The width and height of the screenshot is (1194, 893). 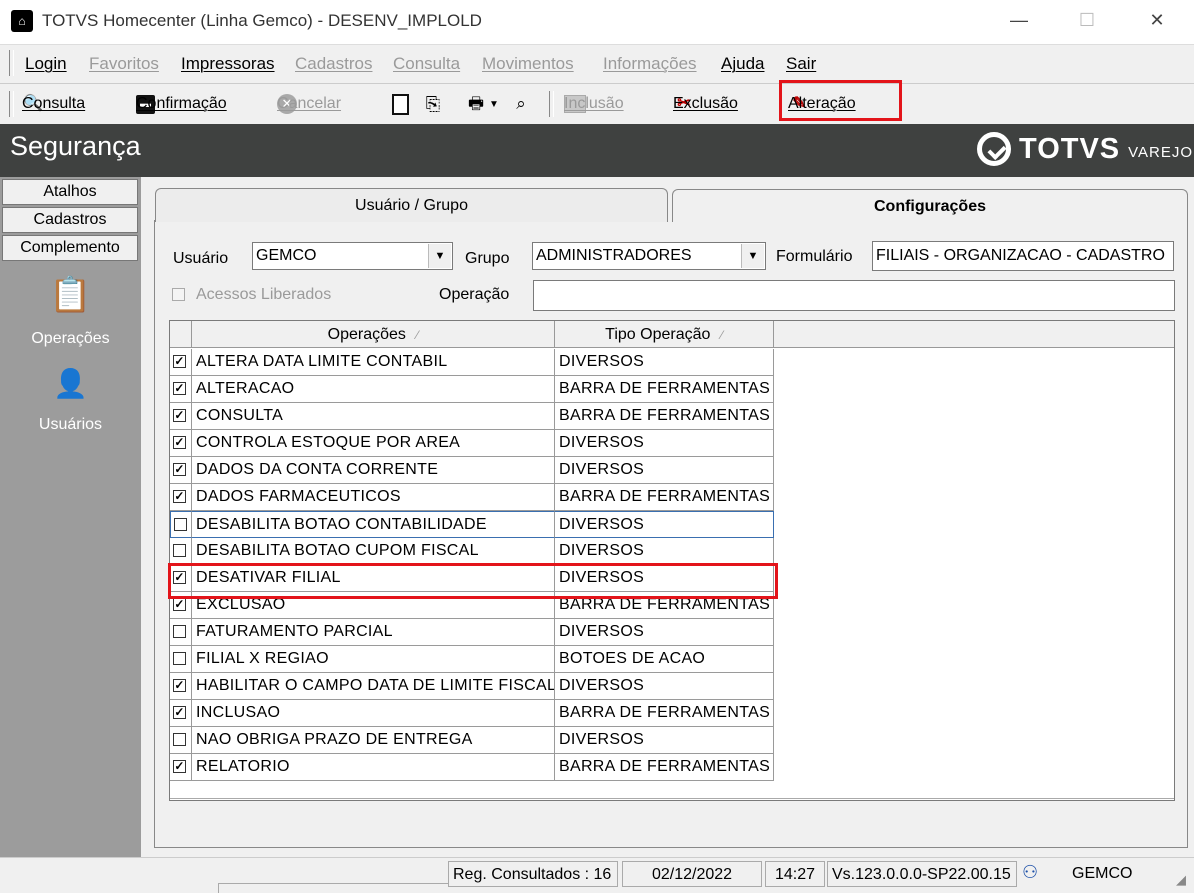 I want to click on table-row: ✓ RELATORIO BARRA DE FERRAMENTAS, so click(x=472, y=767).